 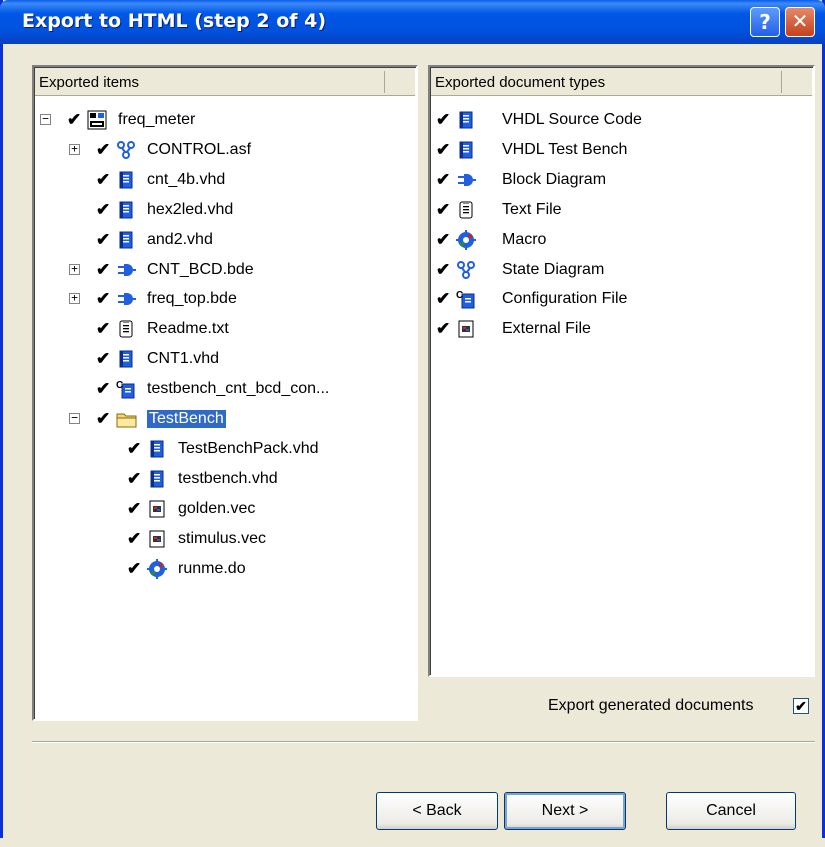 What do you see at coordinates (765, 22) in the screenshot?
I see `help-button: ?` at bounding box center [765, 22].